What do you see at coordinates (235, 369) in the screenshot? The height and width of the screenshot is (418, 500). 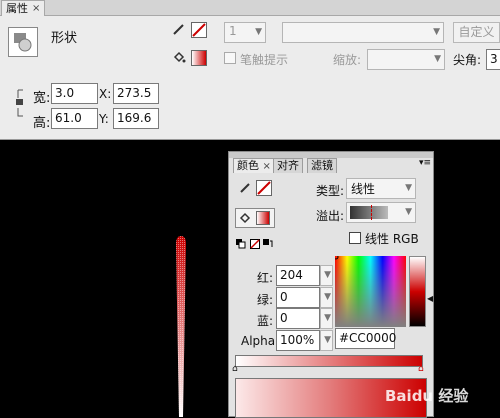 I see `gradient-stop-white: ⌂` at bounding box center [235, 369].